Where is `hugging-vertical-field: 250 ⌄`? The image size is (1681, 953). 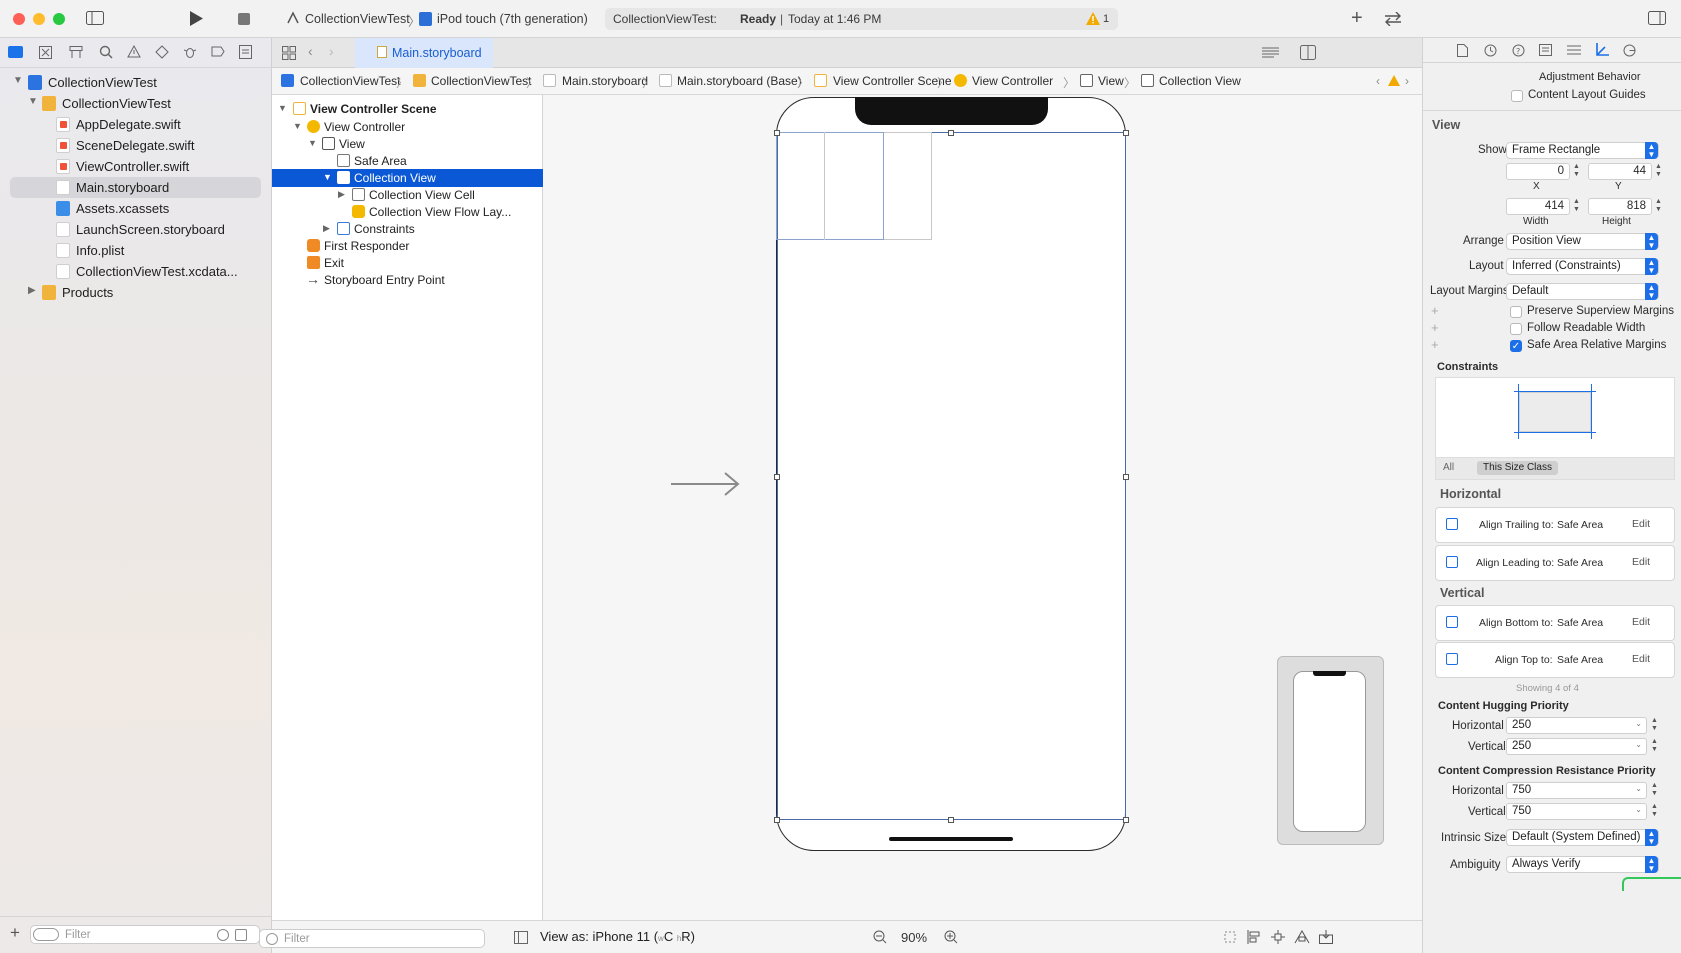
hugging-vertical-field: 250 ⌄ is located at coordinates (1576, 746).